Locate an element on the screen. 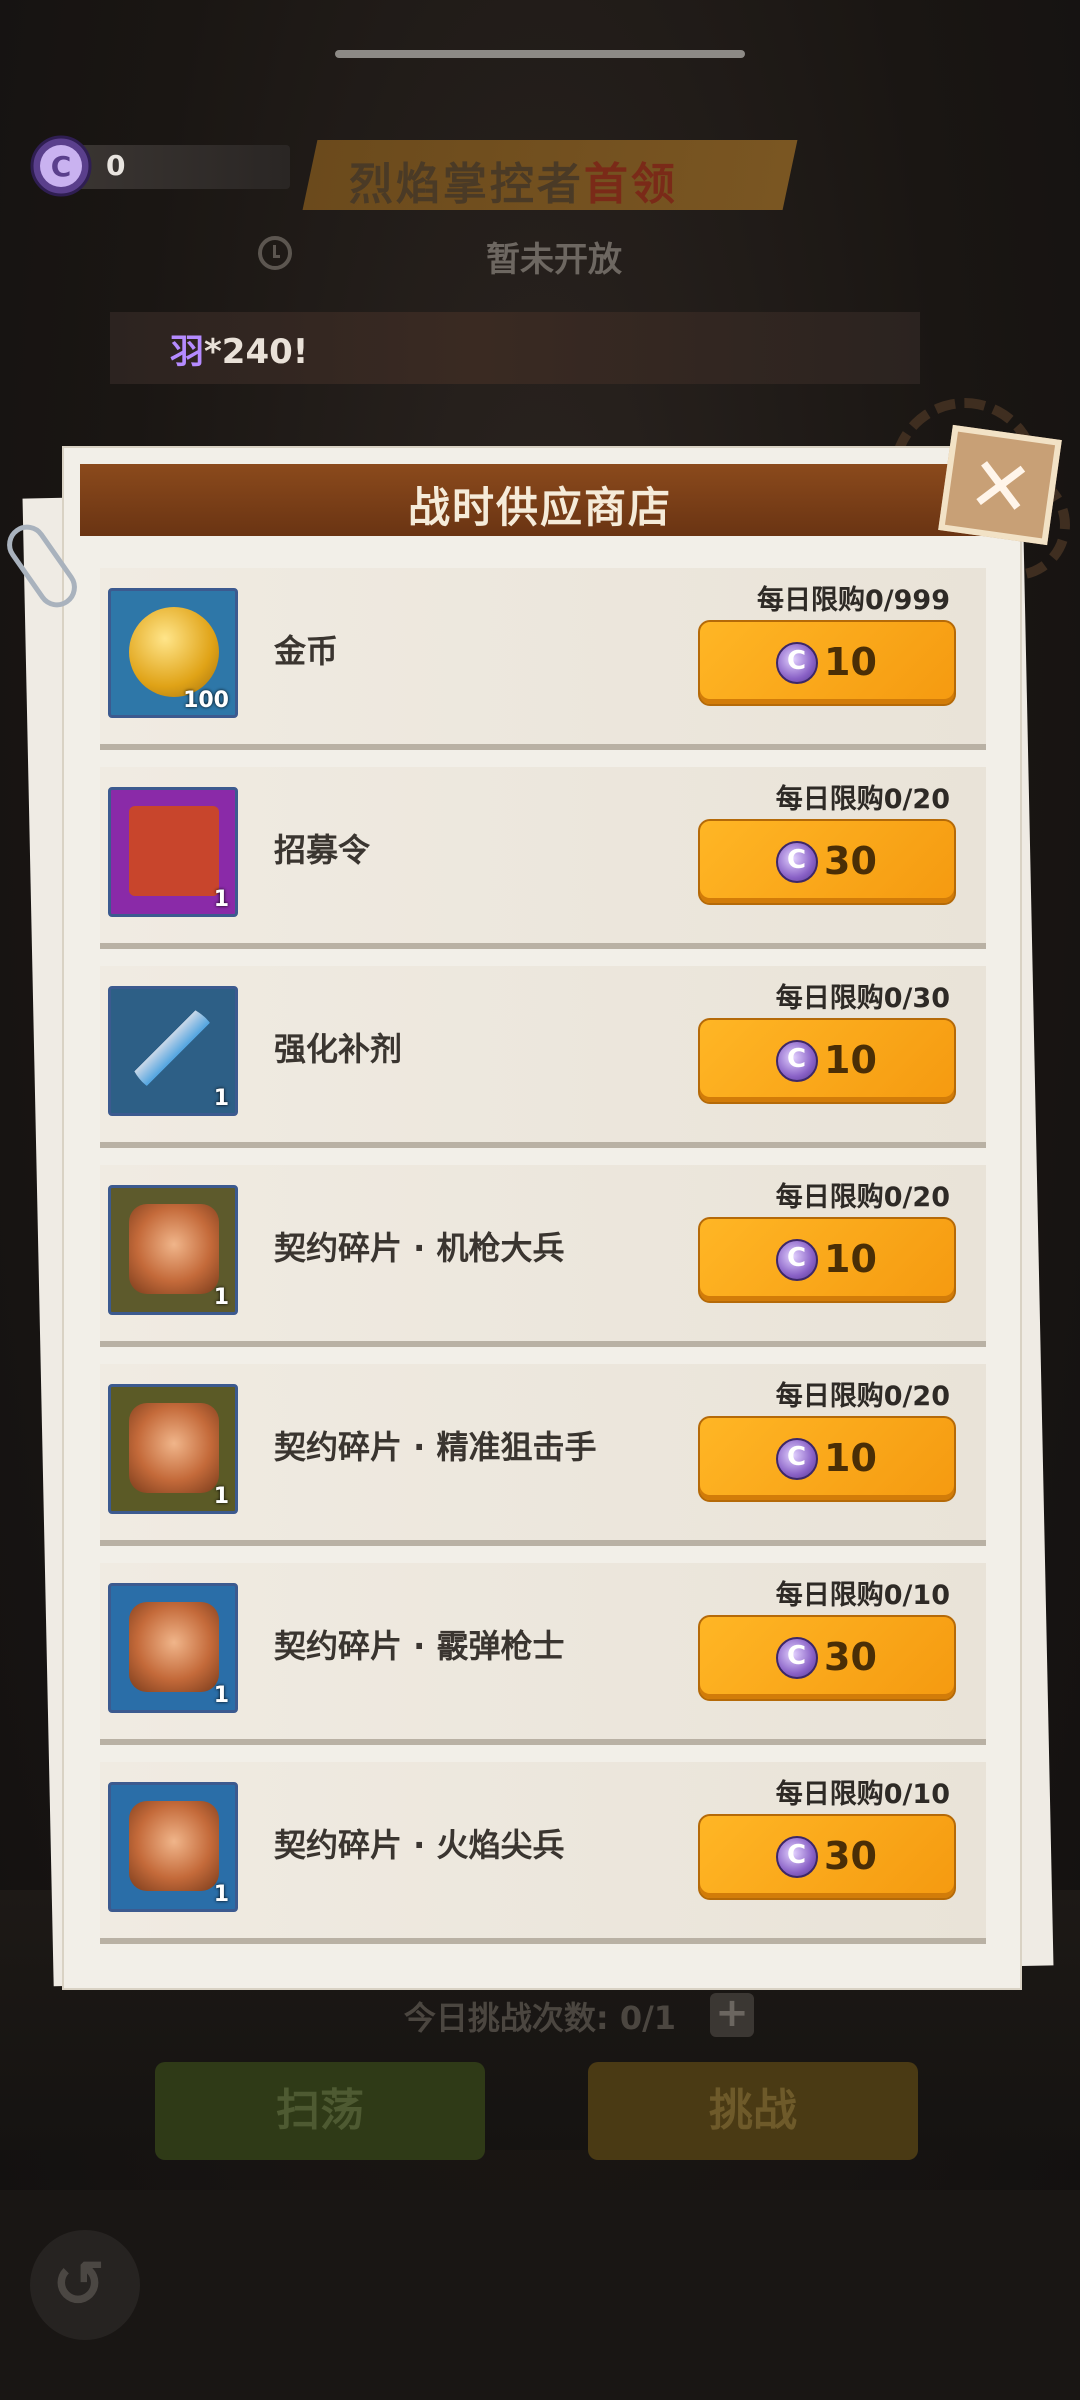 This screenshot has width=1080, height=2400. close-button: ✕ is located at coordinates (1000, 485).